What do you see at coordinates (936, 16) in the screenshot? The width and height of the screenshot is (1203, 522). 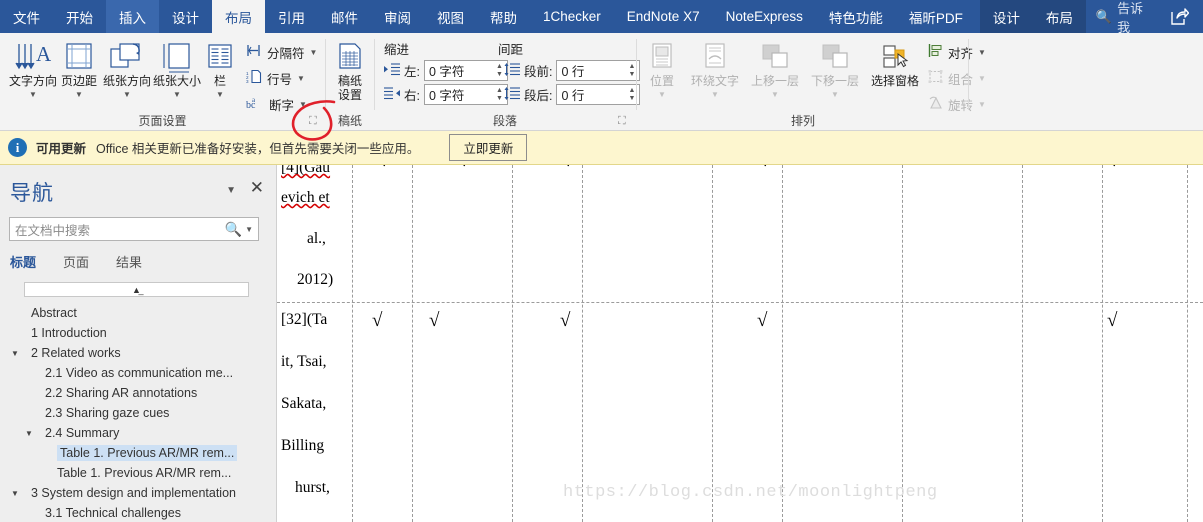 I see `tab-foxit-pdf: 福昕PDF` at bounding box center [936, 16].